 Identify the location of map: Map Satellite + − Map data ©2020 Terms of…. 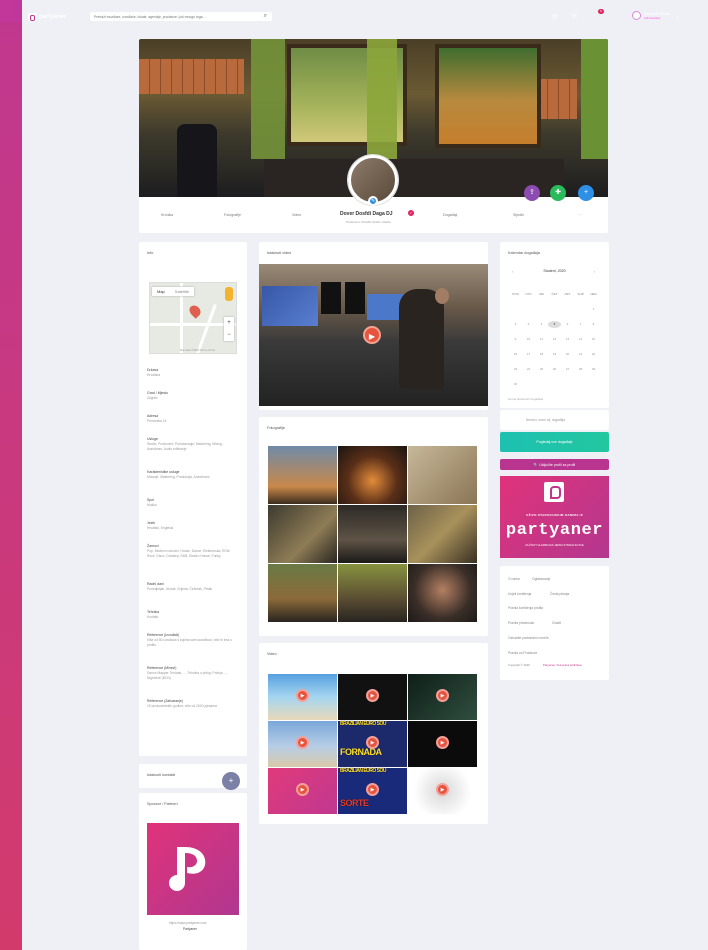
(193, 318).